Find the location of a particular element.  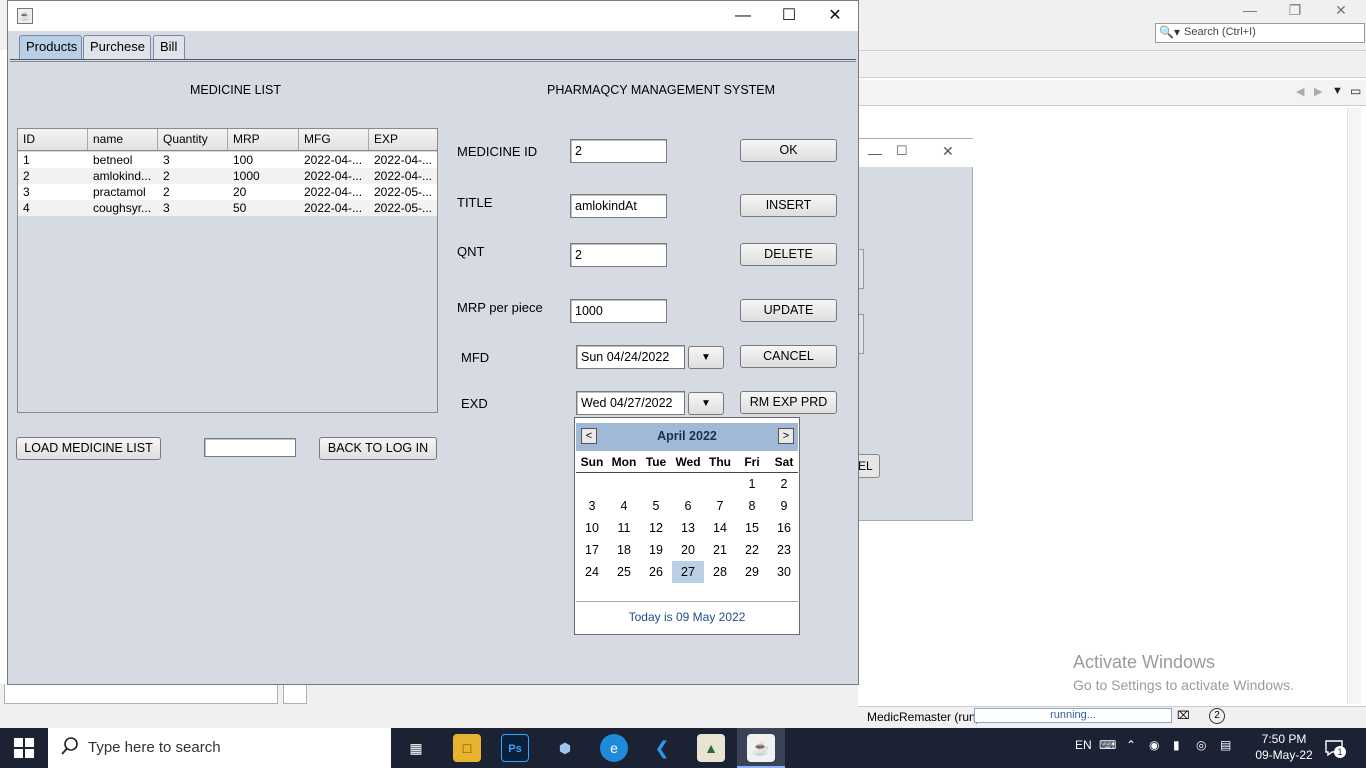

ide-restore-button: ❐ is located at coordinates (1295, 10).